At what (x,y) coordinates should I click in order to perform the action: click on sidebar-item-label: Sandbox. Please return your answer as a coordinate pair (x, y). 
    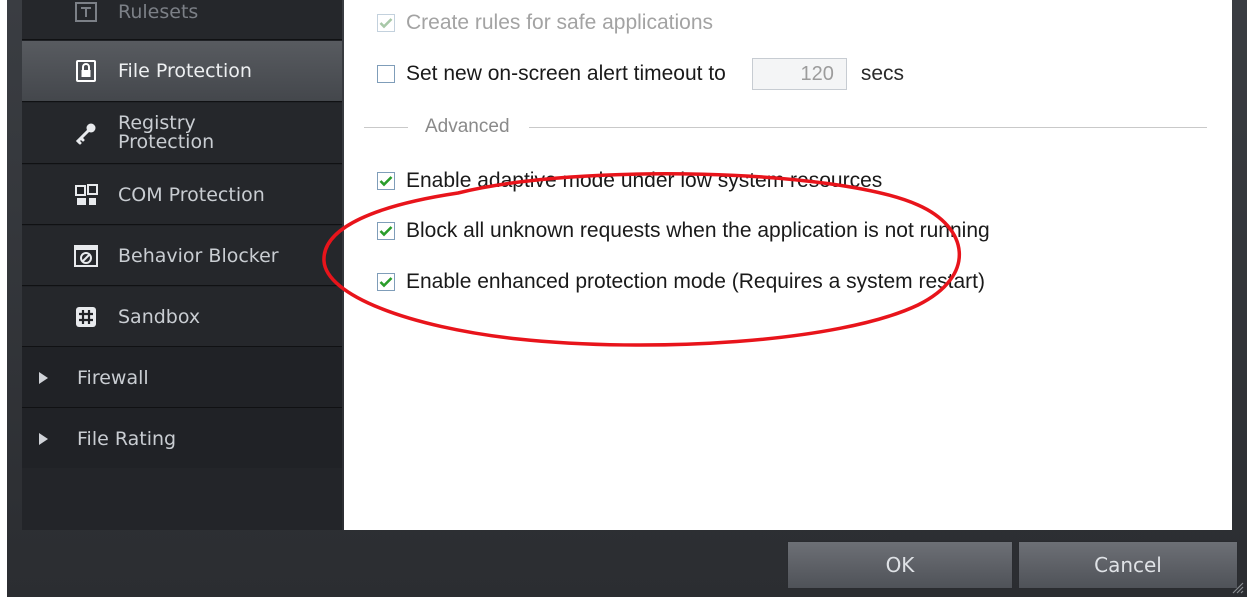
    Looking at the image, I should click on (159, 316).